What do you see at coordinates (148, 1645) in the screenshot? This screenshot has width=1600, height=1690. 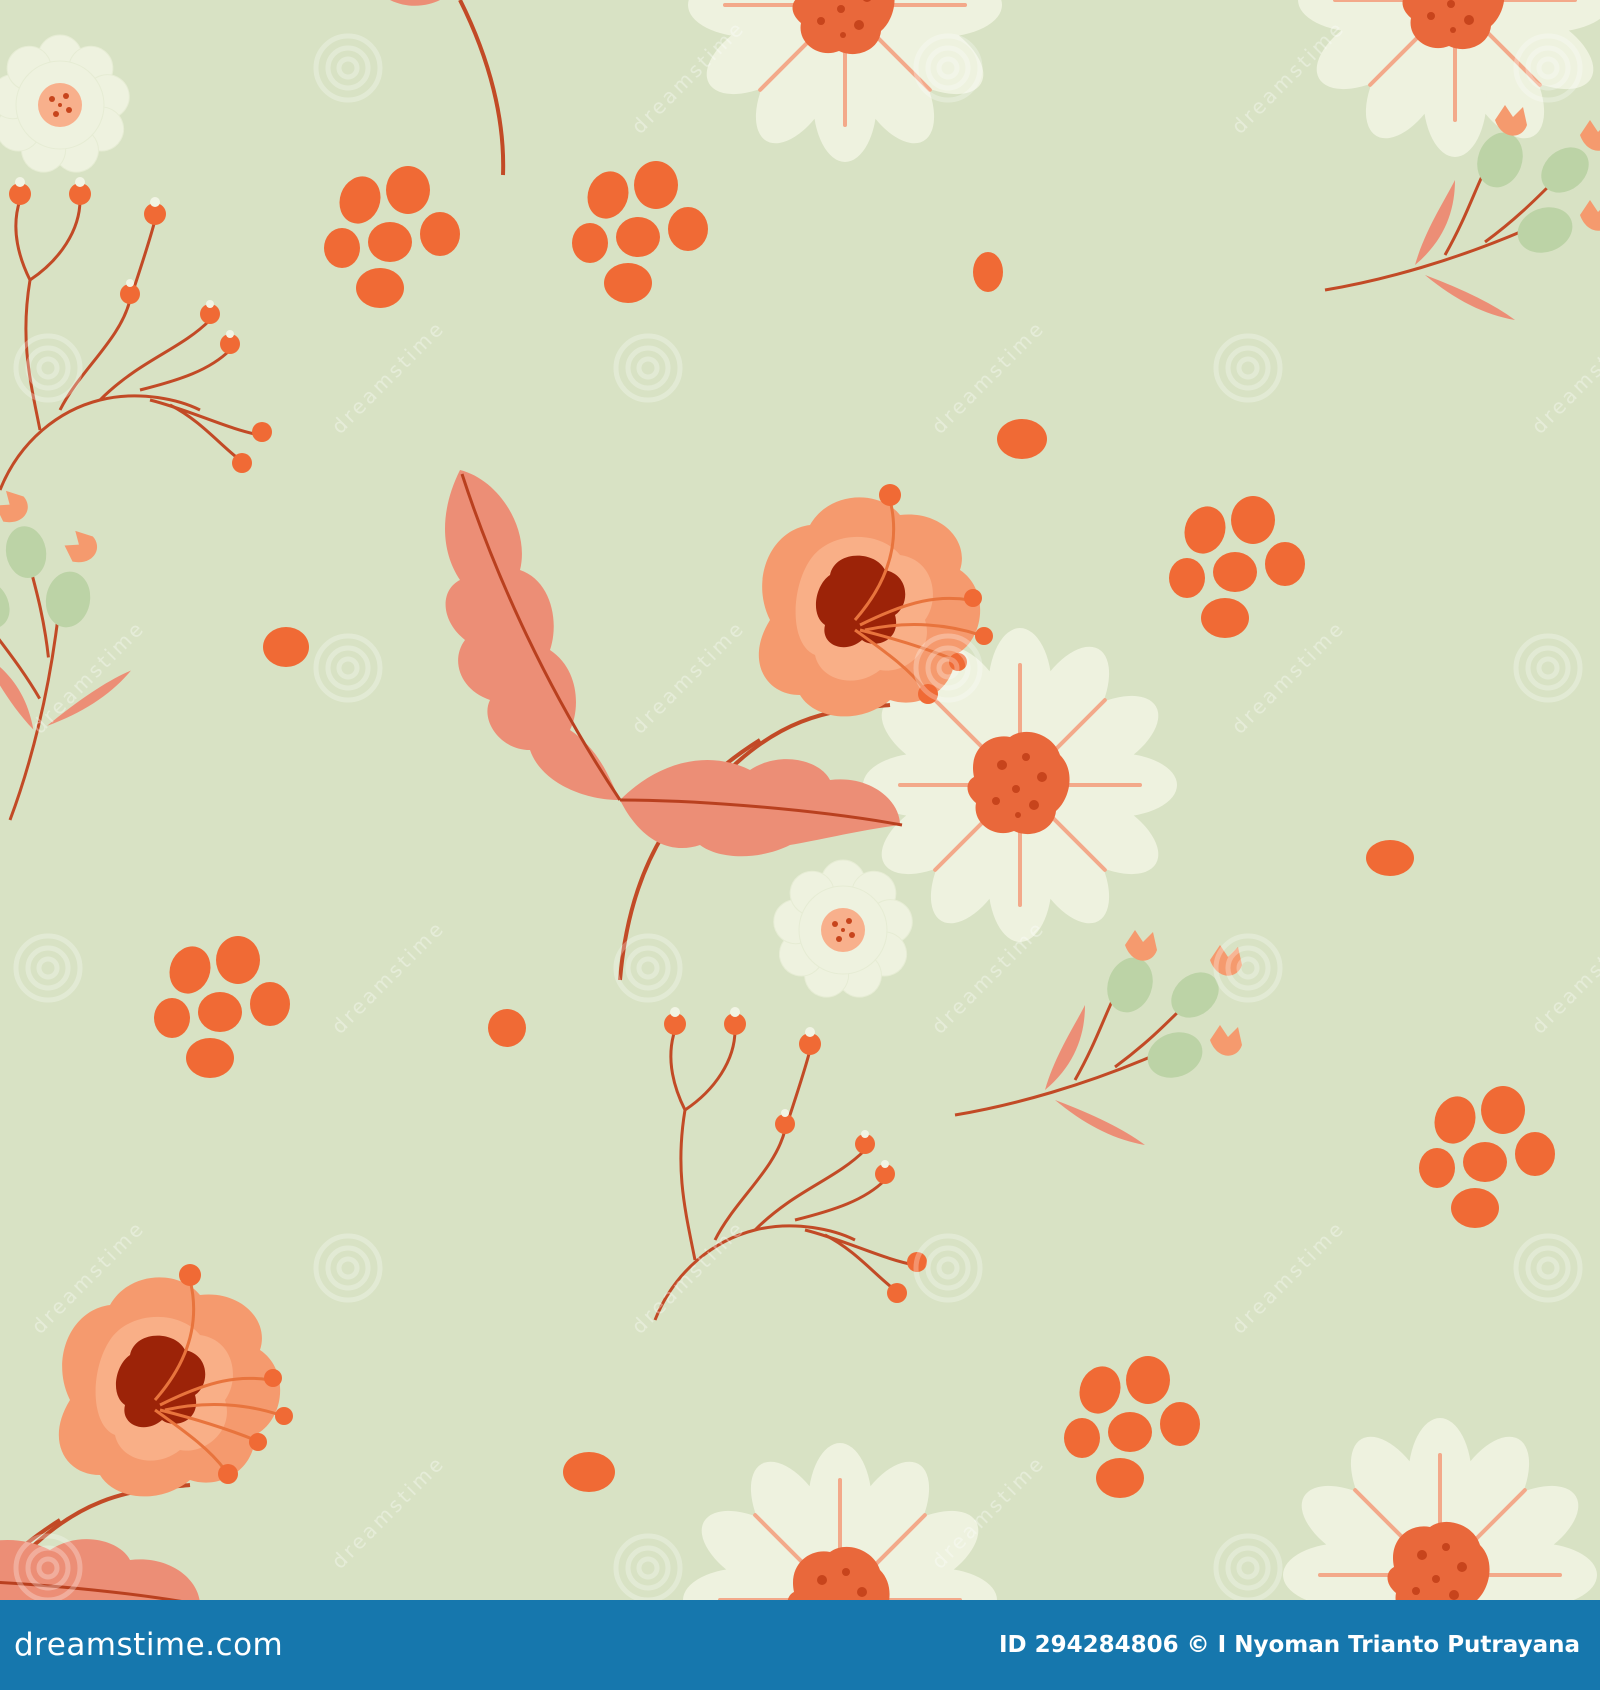 I see `dreamstime-logo: dreamstime.com` at bounding box center [148, 1645].